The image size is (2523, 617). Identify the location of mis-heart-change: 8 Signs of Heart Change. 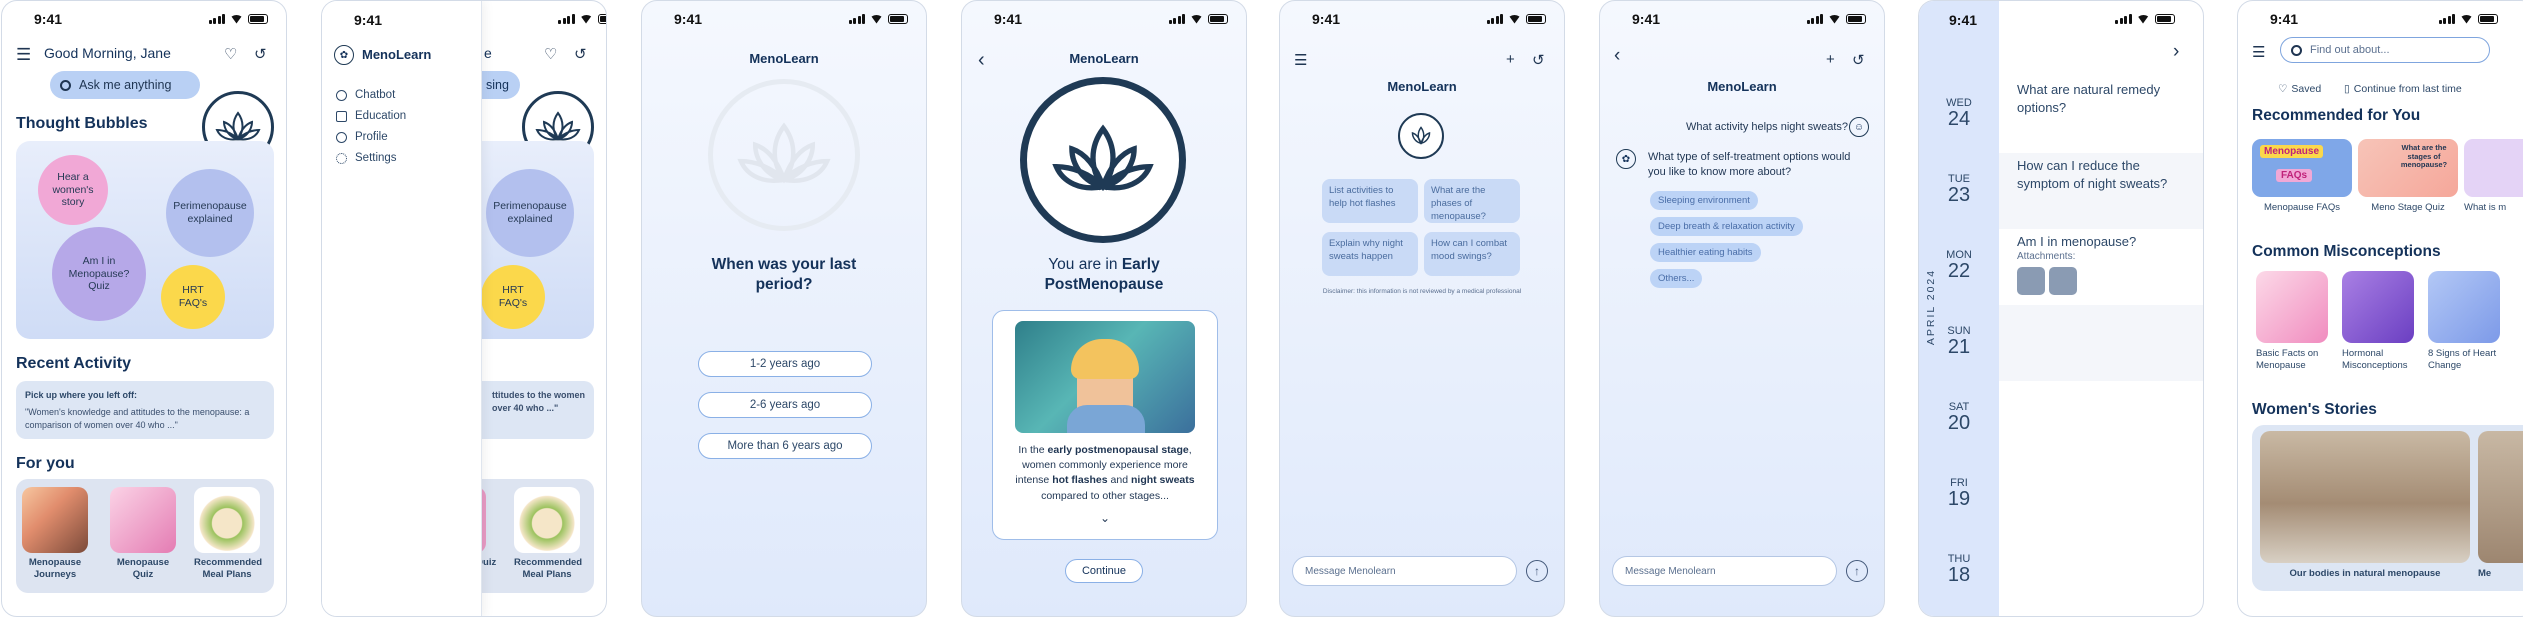
(2466, 322).